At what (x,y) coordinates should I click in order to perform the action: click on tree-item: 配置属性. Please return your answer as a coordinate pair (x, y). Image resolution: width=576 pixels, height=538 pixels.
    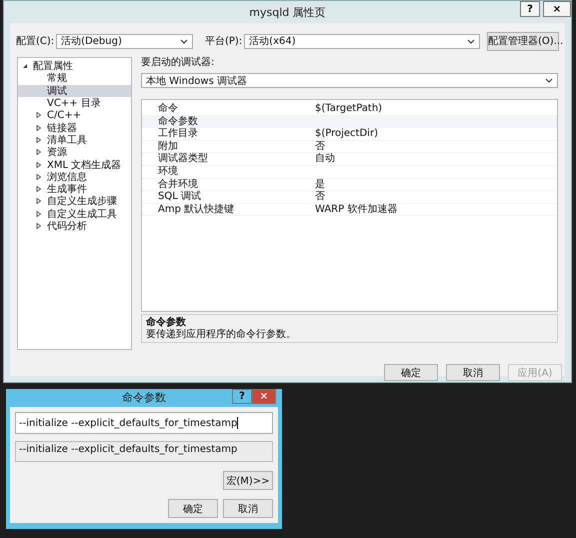
    Looking at the image, I should click on (53, 66).